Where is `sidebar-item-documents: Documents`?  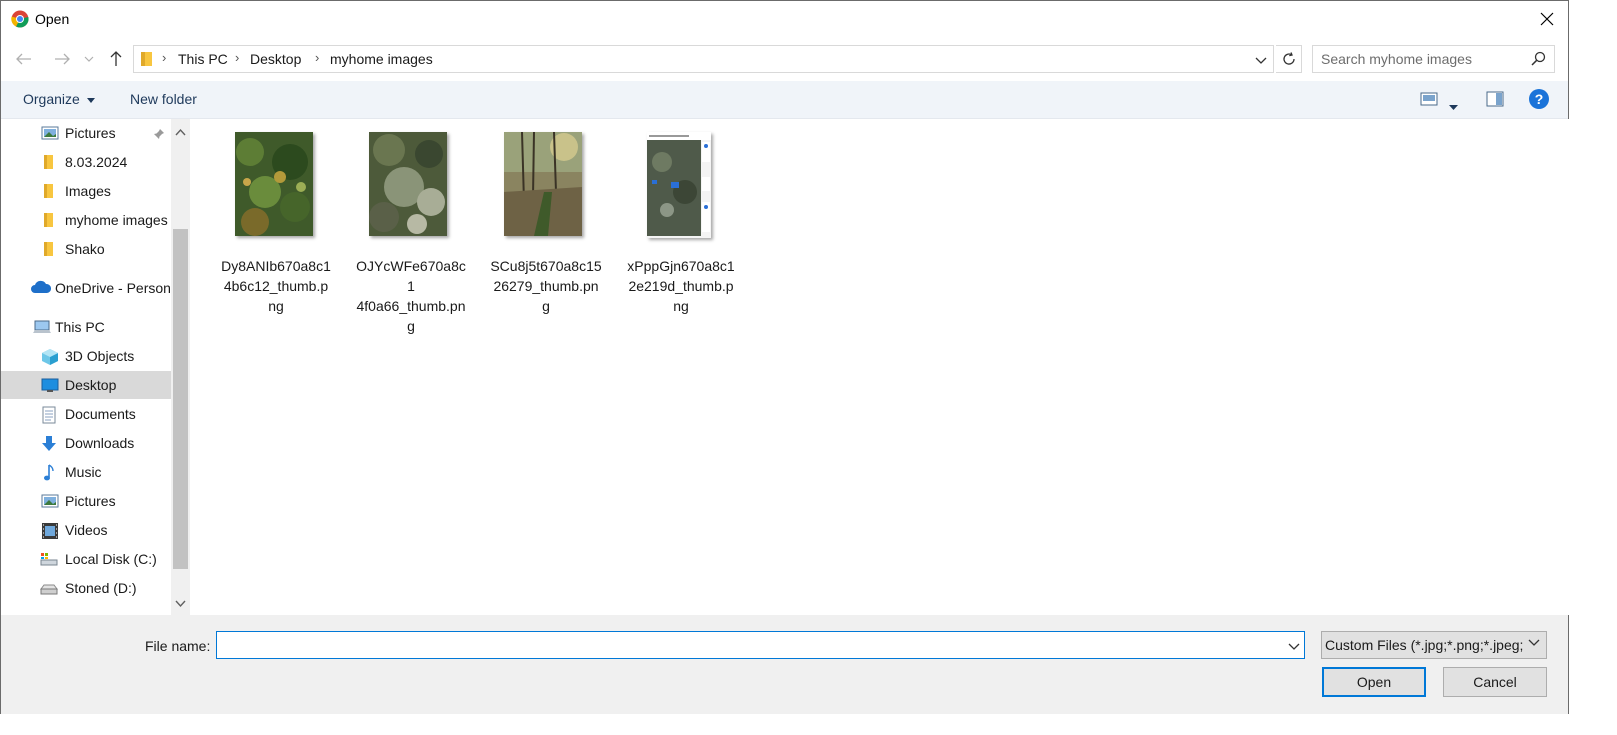 sidebar-item-documents: Documents is located at coordinates (86, 414).